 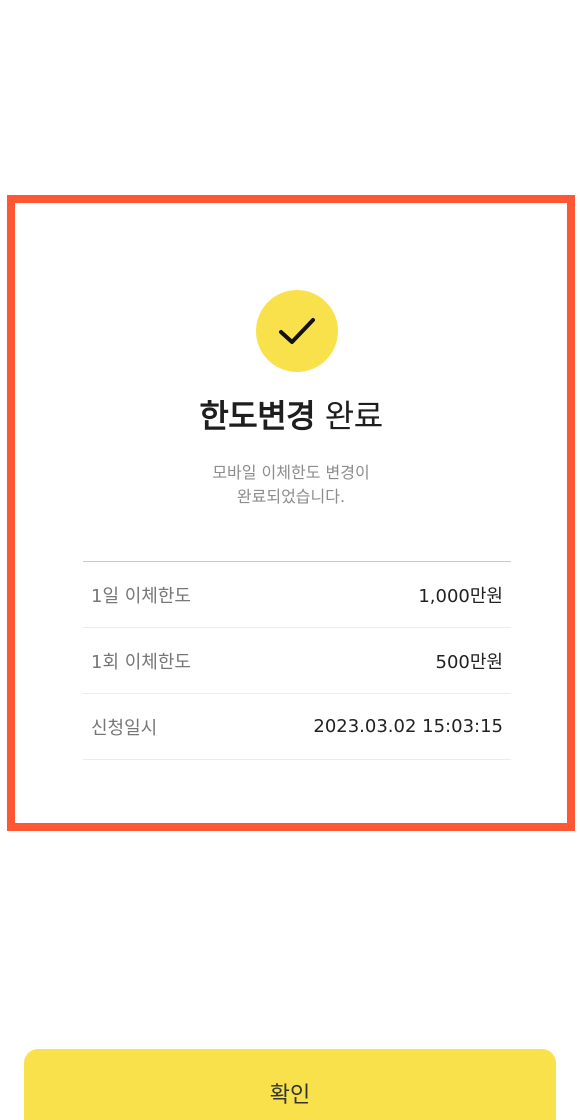 I want to click on check-icon, so click(x=297, y=331).